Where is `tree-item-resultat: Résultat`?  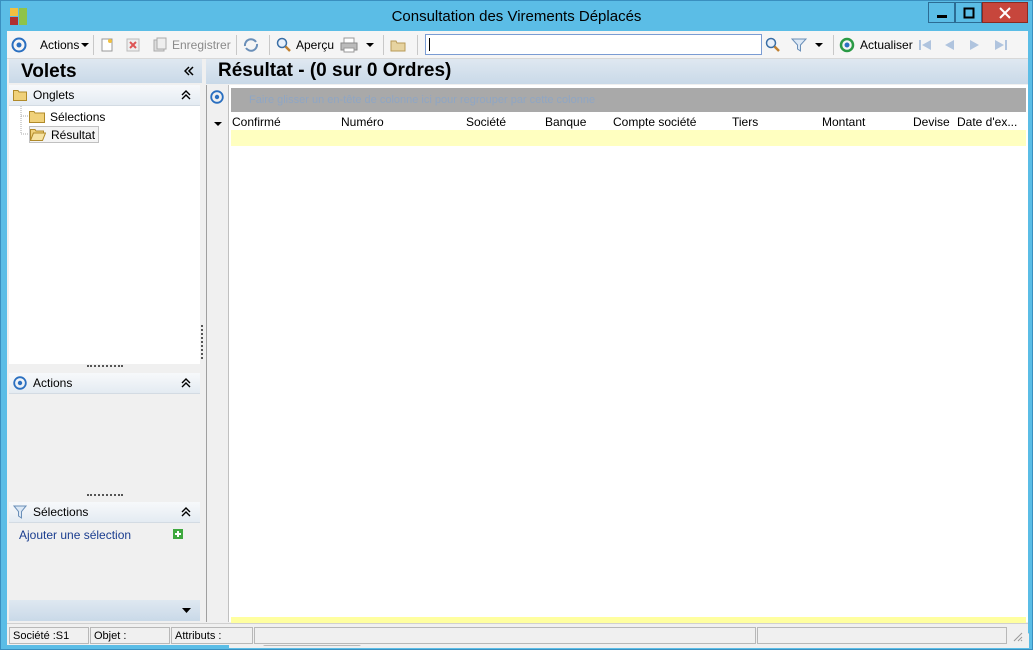 tree-item-resultat: Résultat is located at coordinates (64, 134).